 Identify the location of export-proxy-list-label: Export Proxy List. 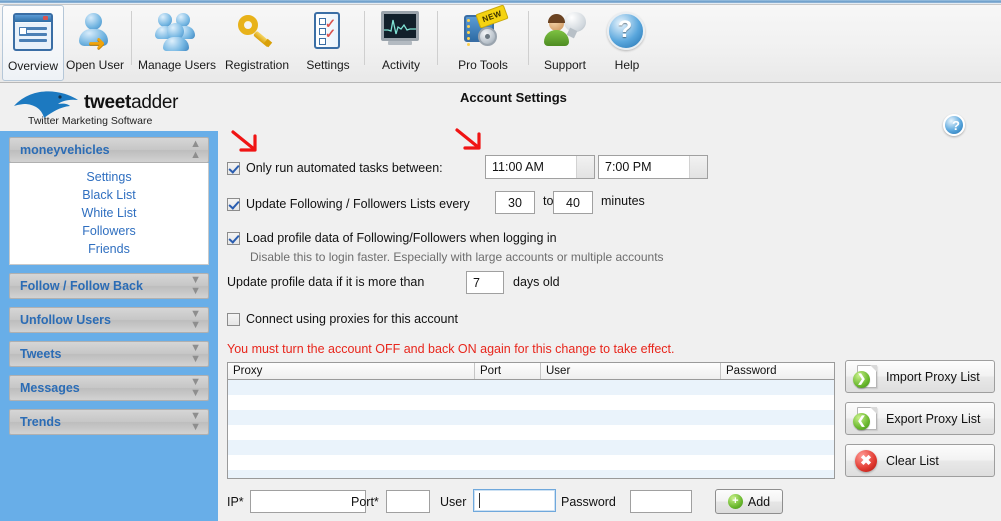
(933, 418).